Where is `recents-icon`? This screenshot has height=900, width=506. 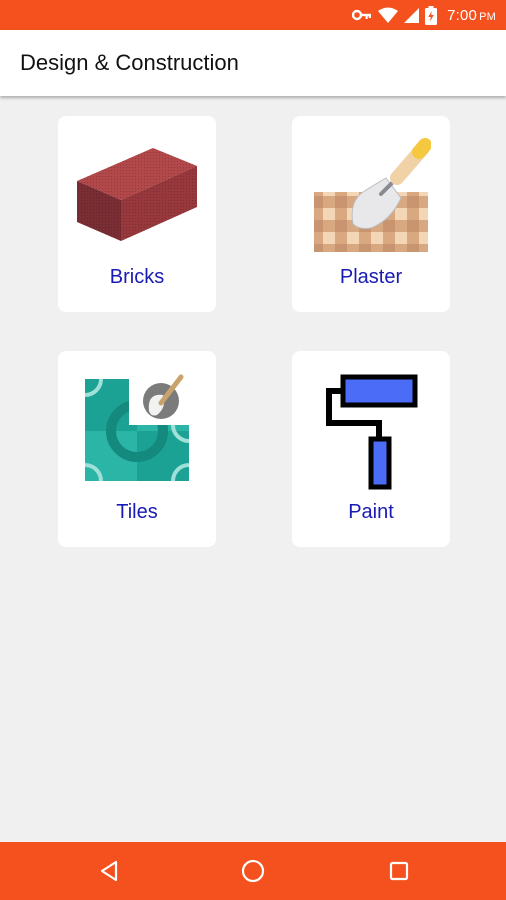
recents-icon is located at coordinates (399, 871).